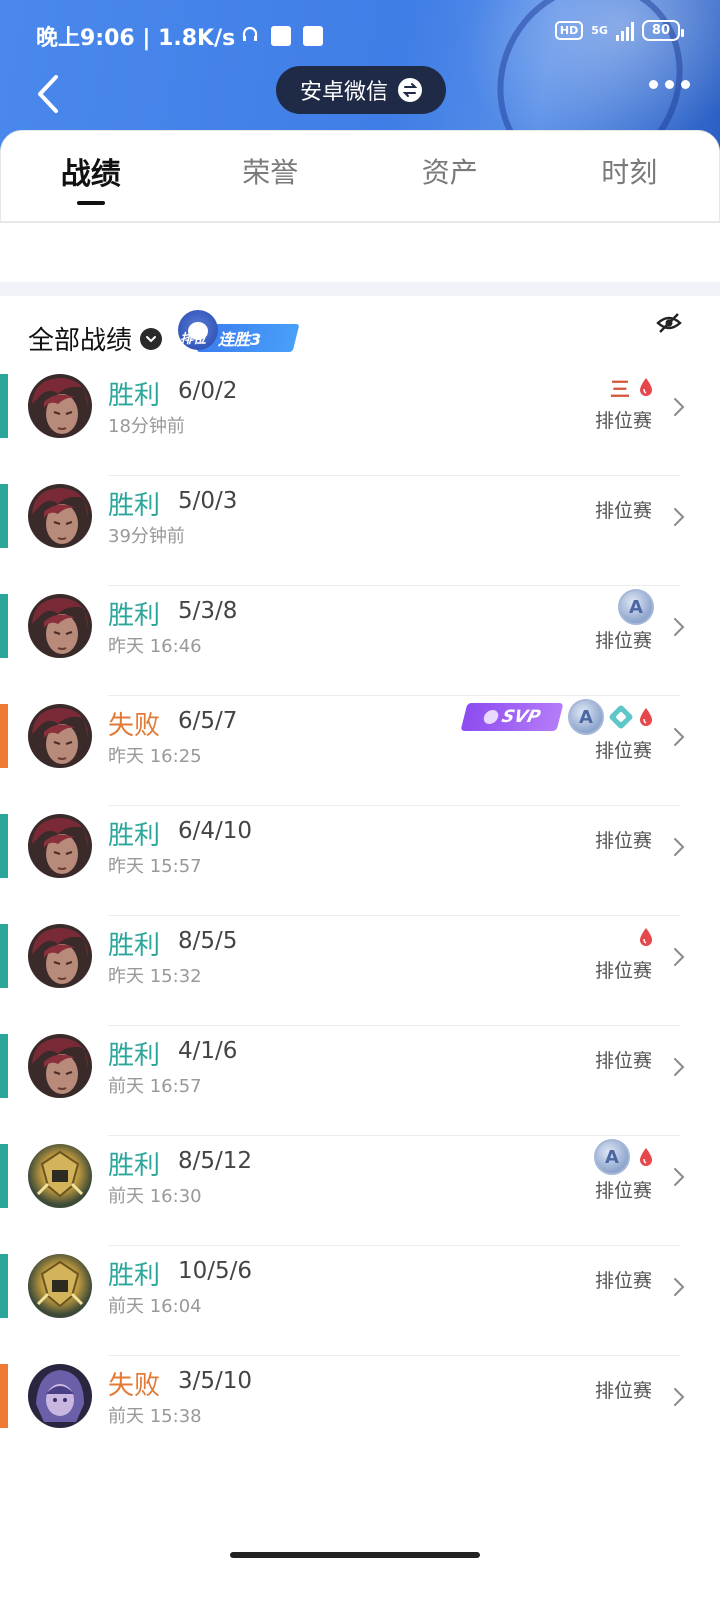 Image resolution: width=720 pixels, height=1600 pixels. I want to click on match-row: 胜利 6/0/2 18分钟前 三排位赛, so click(360, 421).